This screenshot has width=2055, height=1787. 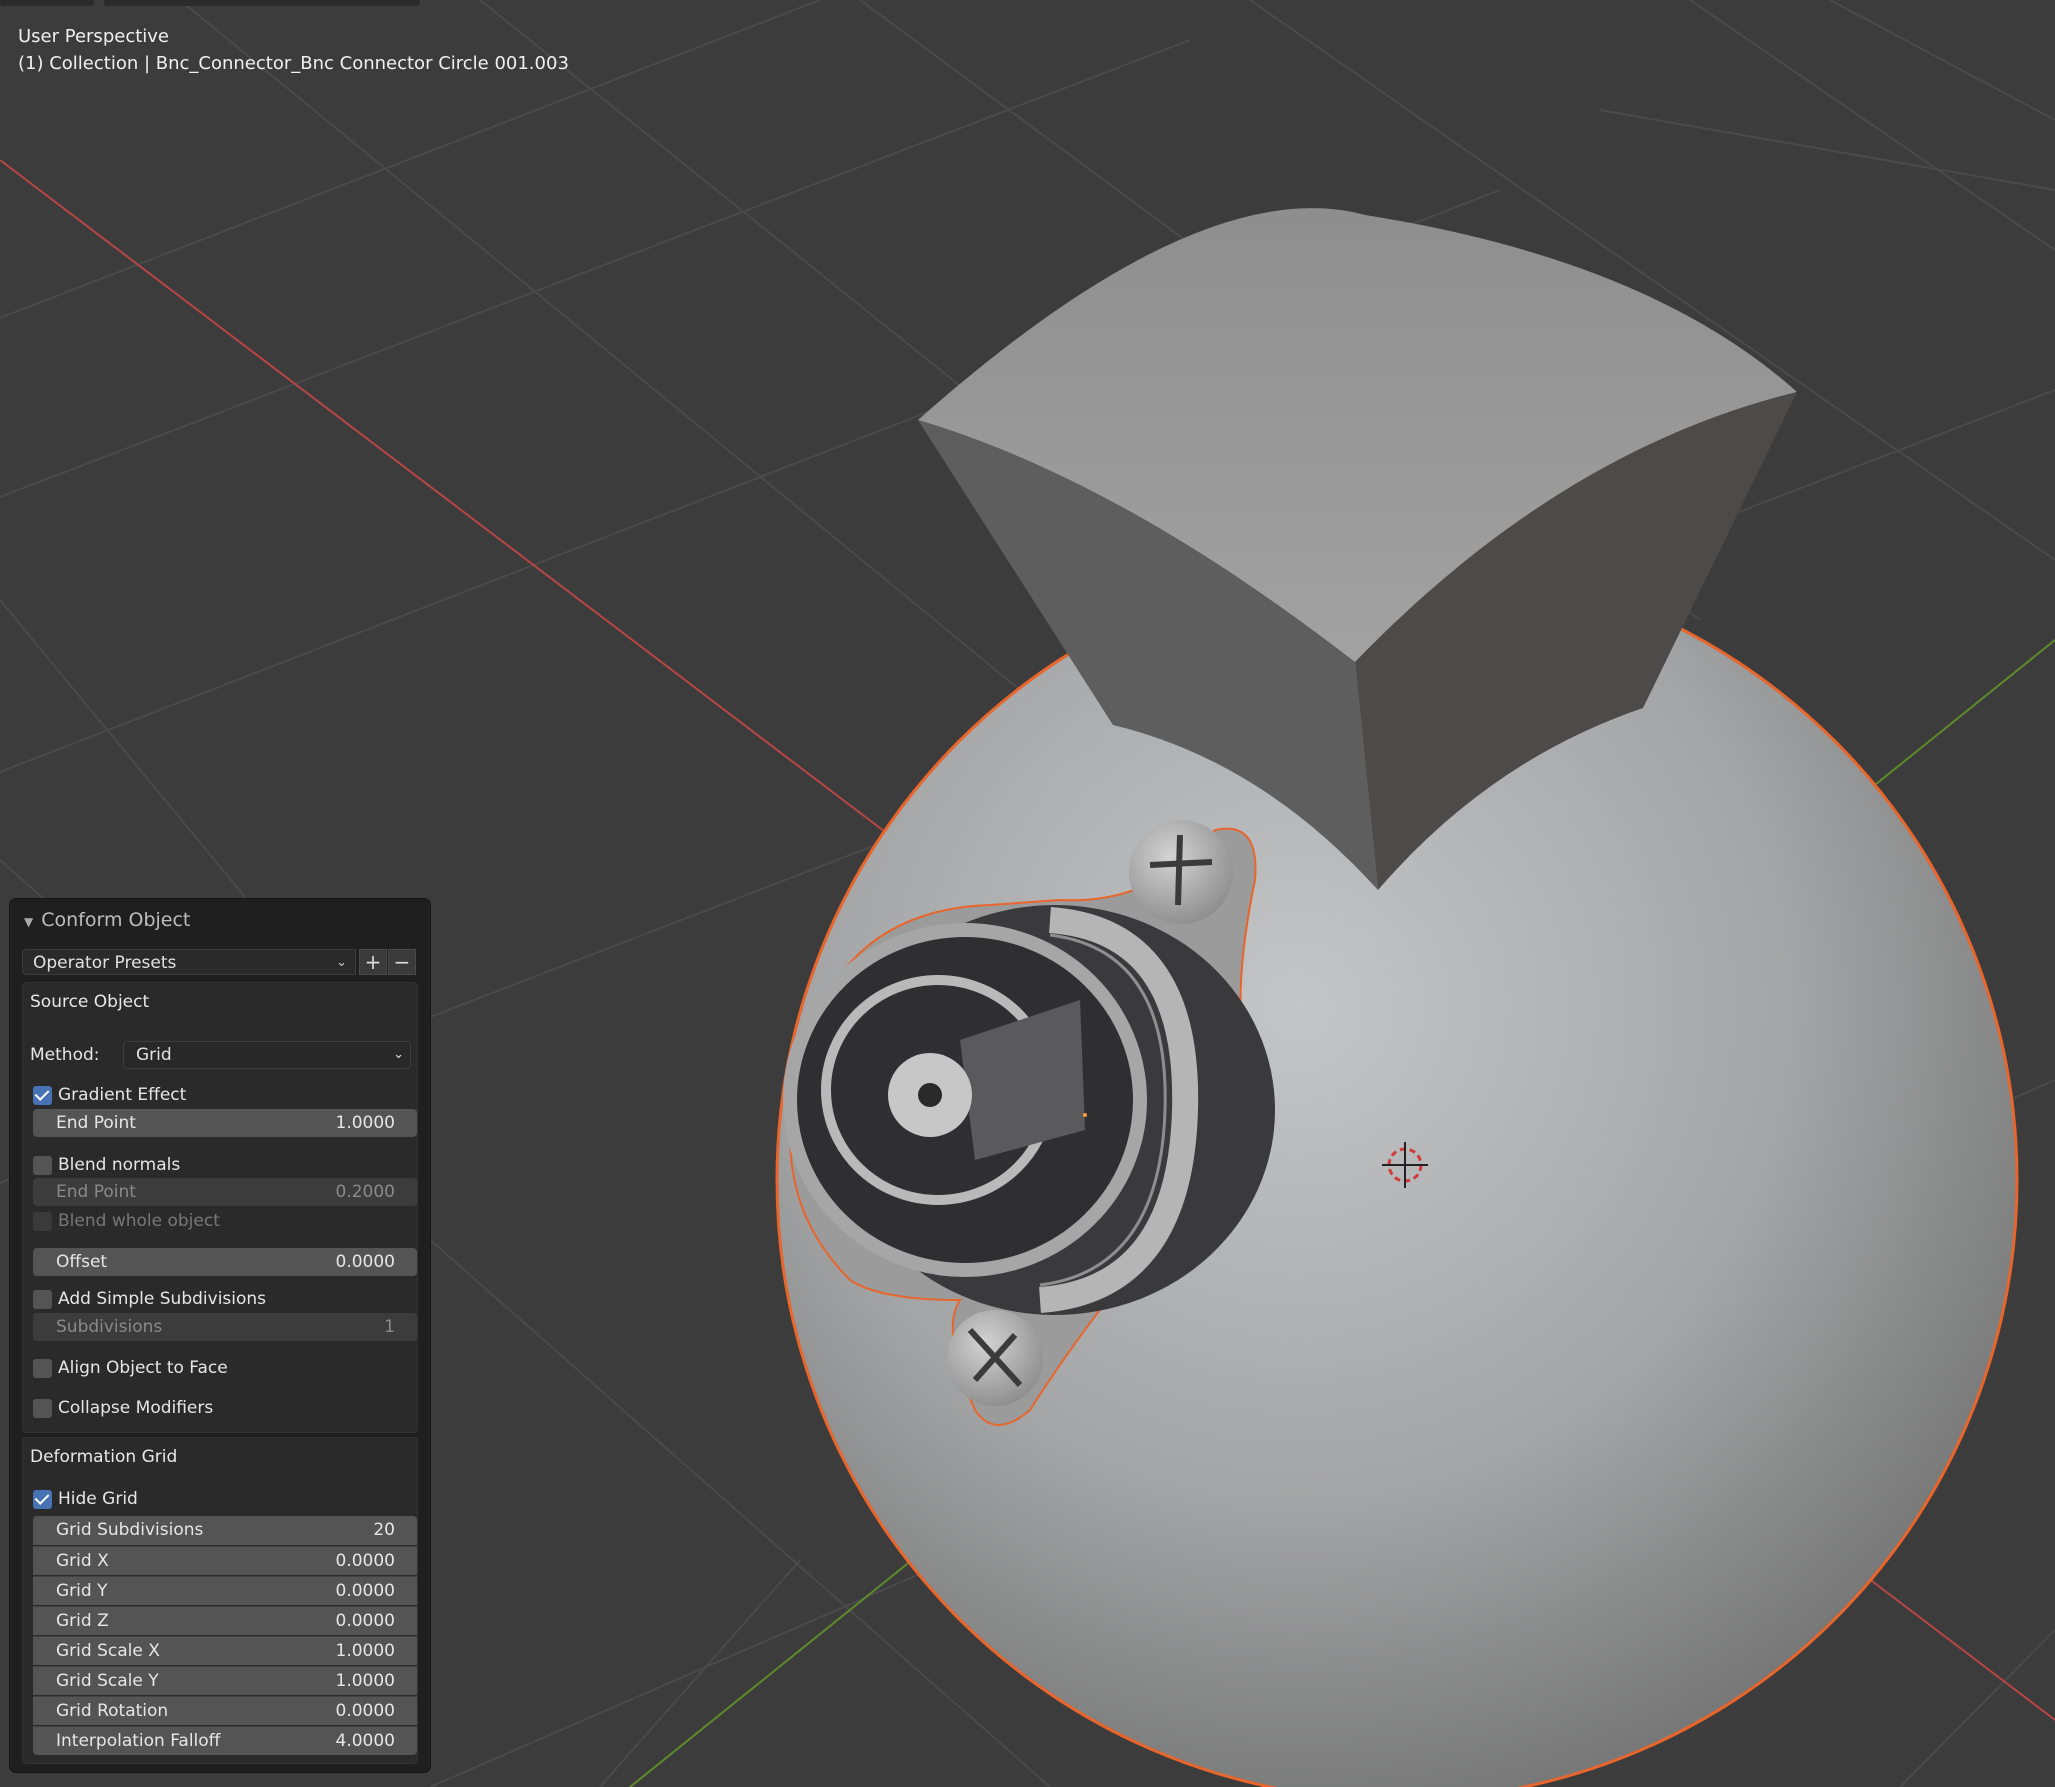 What do you see at coordinates (28, 922) in the screenshot?
I see `collapse-triangle-icon: ▼` at bounding box center [28, 922].